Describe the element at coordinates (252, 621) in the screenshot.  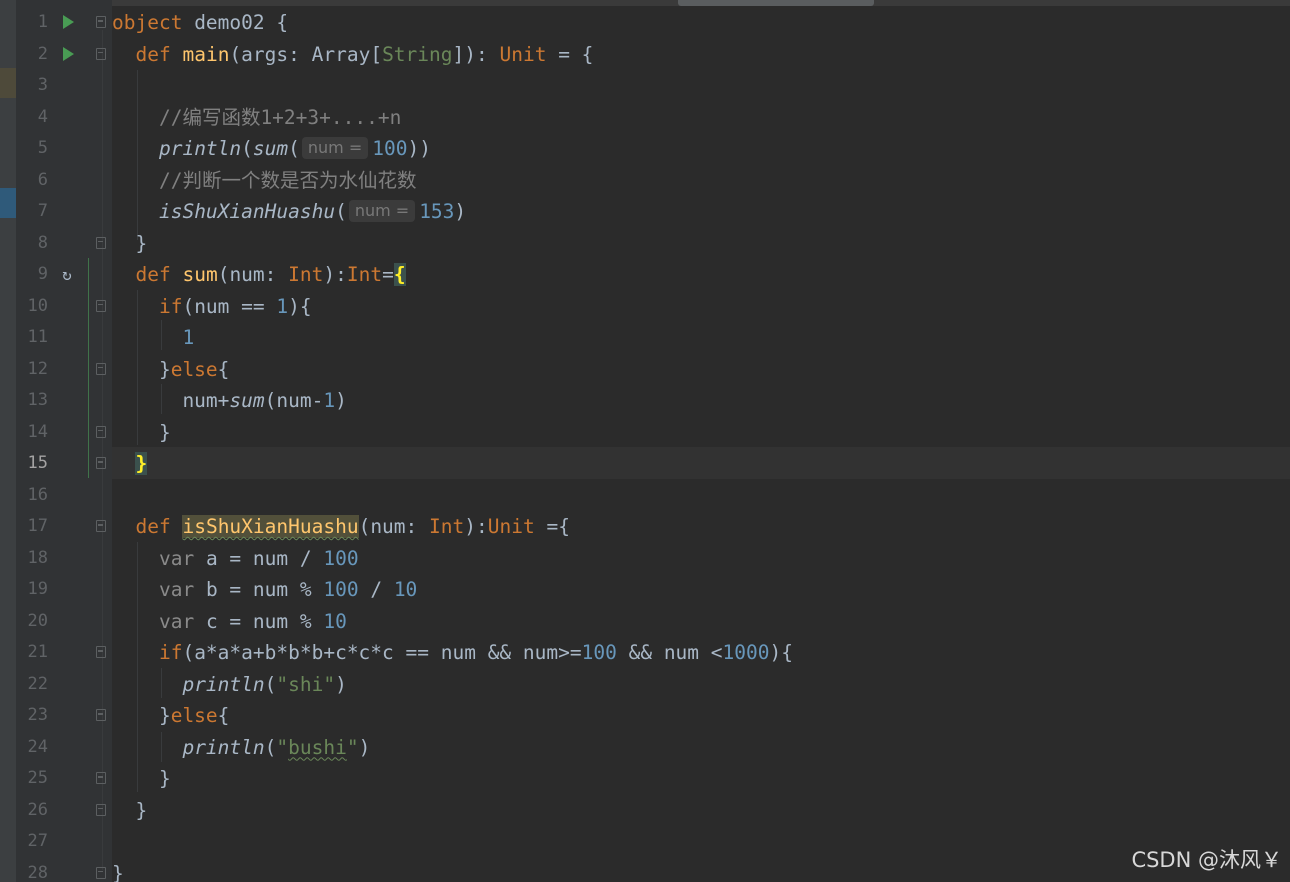
I see `code-text: var c = num % 10` at that location.